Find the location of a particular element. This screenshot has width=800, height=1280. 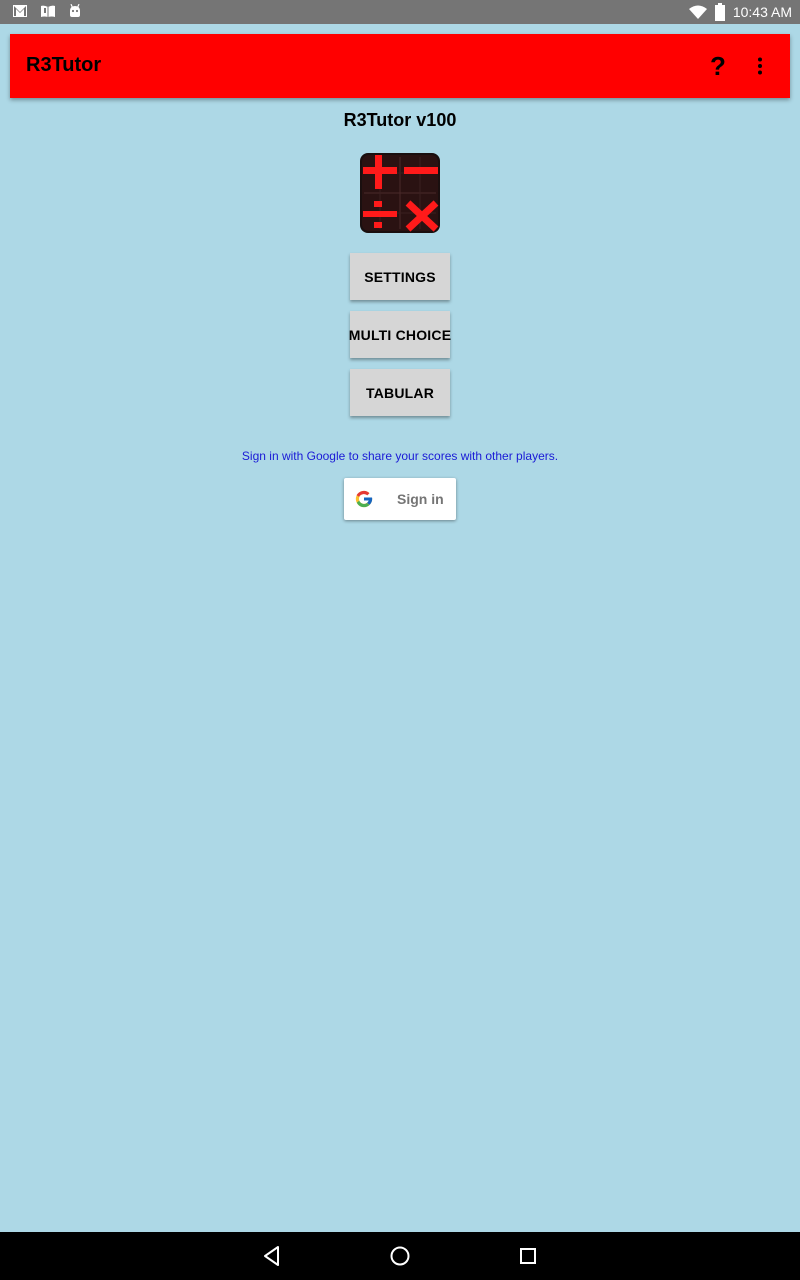

status-time: 10:43 AM is located at coordinates (762, 12).